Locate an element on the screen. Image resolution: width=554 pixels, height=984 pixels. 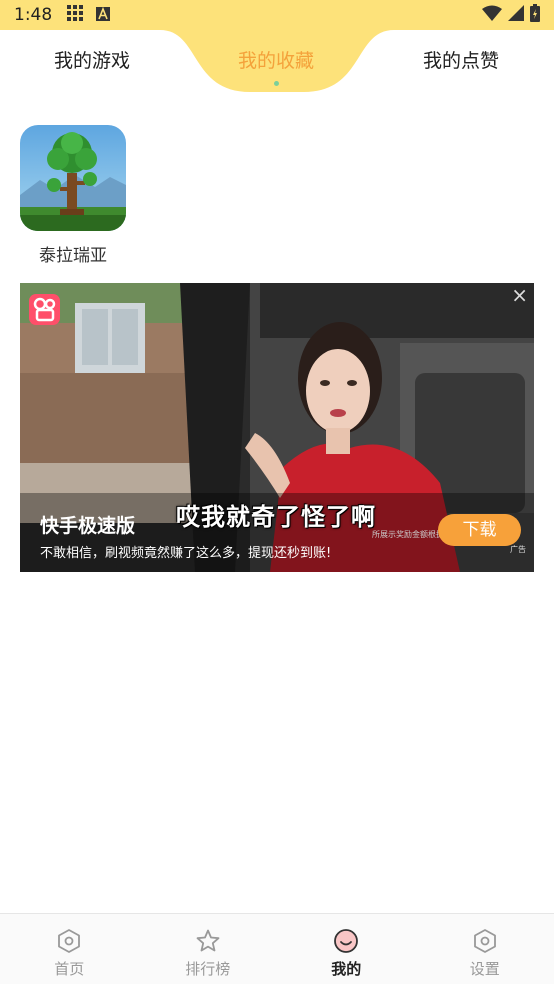
battery-icon is located at coordinates (535, 15).